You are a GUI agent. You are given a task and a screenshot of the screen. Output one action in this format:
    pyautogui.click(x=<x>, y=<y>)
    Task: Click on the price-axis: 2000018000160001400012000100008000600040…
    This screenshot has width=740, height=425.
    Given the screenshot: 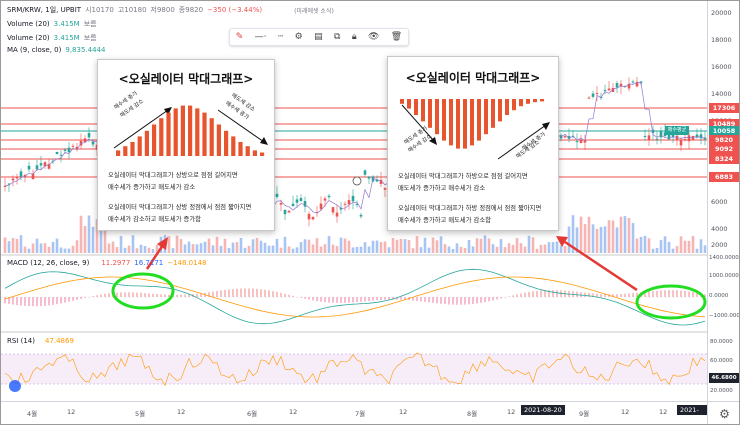 What is the action you would take?
    pyautogui.click(x=723, y=201)
    